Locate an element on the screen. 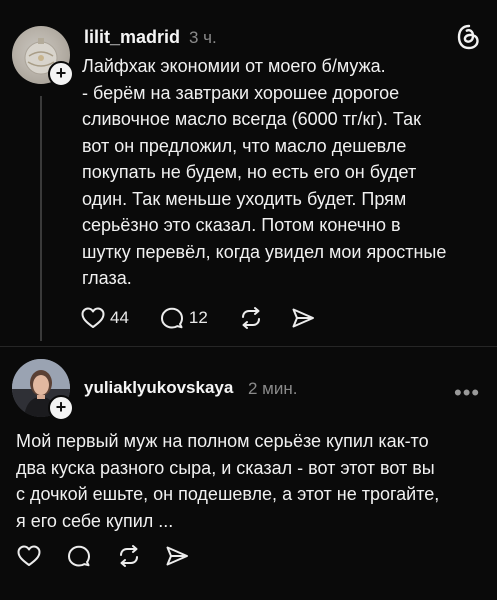 Image resolution: width=497 pixels, height=600 pixels. like-button: 44 is located at coordinates (104, 318).